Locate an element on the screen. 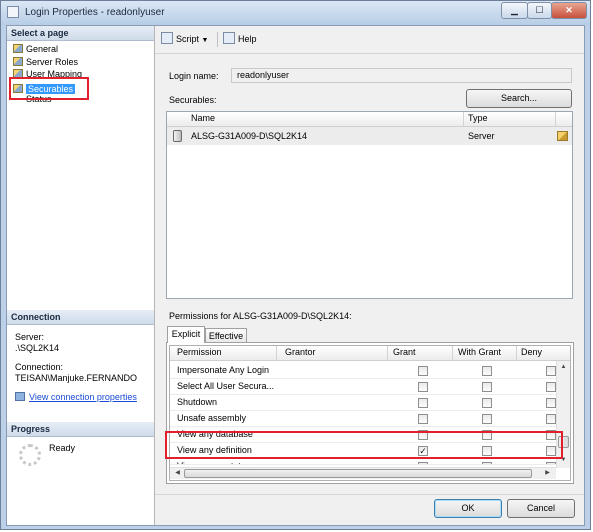  permissions-grid-header: Permission Grantor Grant With Grant Deny is located at coordinates (370, 353).